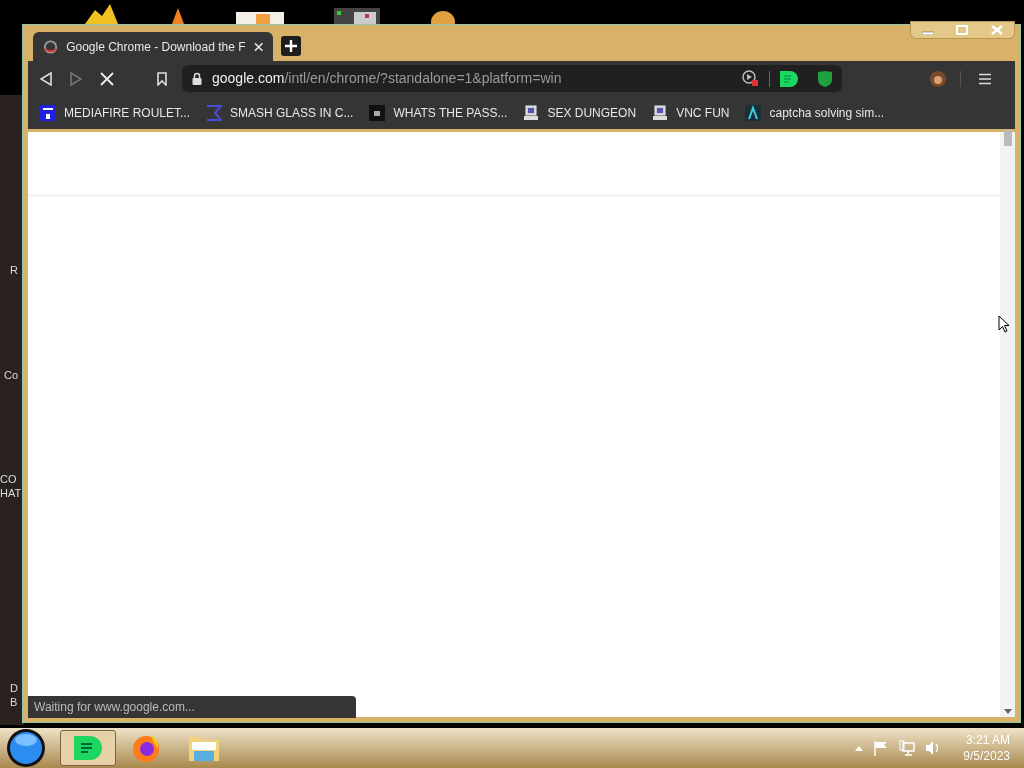 This screenshot has height=768, width=1024. Describe the element at coordinates (214, 112) in the screenshot. I see `sigma-icon` at that location.